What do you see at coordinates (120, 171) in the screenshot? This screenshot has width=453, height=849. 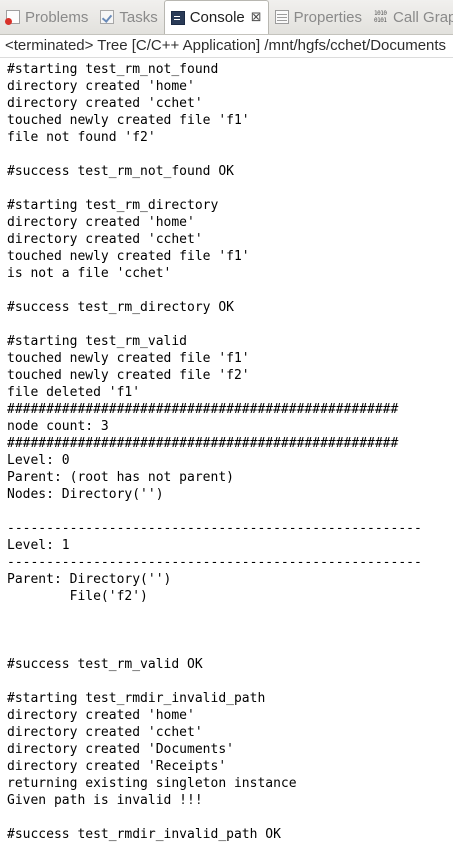 I see `console-line: #success test_rm_not_found OK` at bounding box center [120, 171].